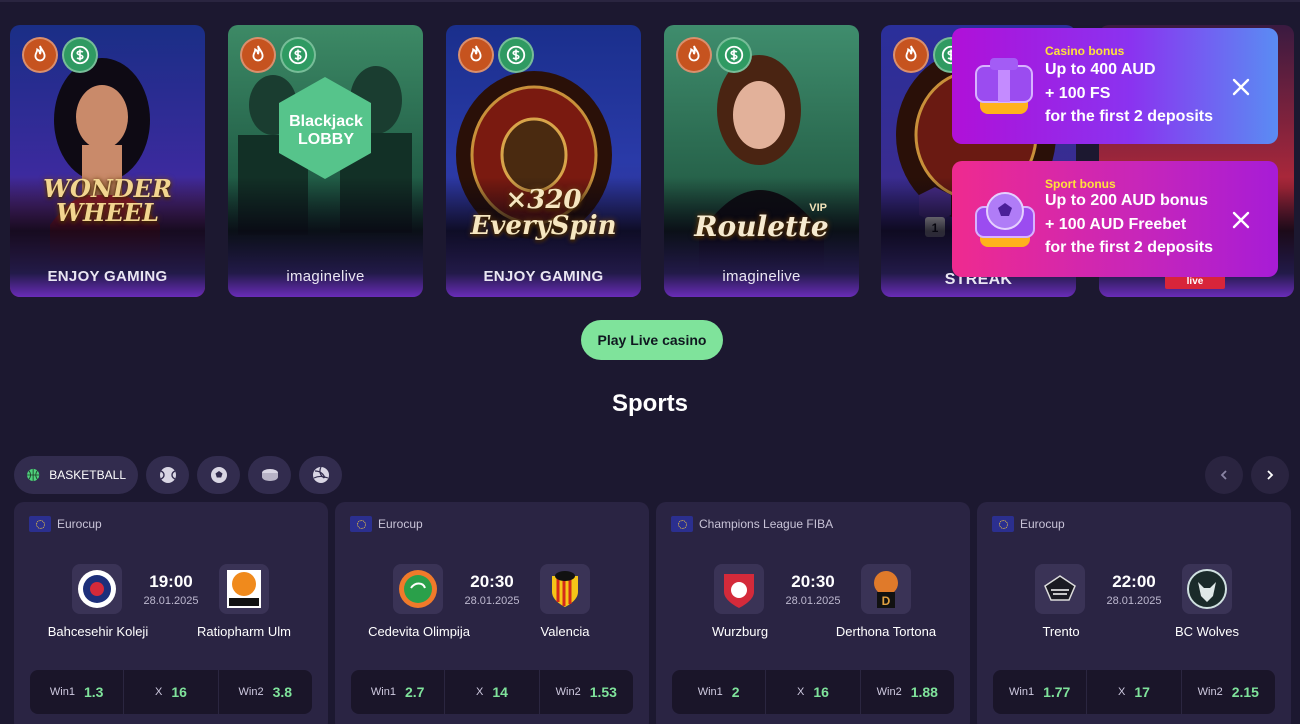  What do you see at coordinates (325, 161) in the screenshot?
I see `game-card-blackjack-lobby: Blackjack LOBBY imaginelive` at bounding box center [325, 161].